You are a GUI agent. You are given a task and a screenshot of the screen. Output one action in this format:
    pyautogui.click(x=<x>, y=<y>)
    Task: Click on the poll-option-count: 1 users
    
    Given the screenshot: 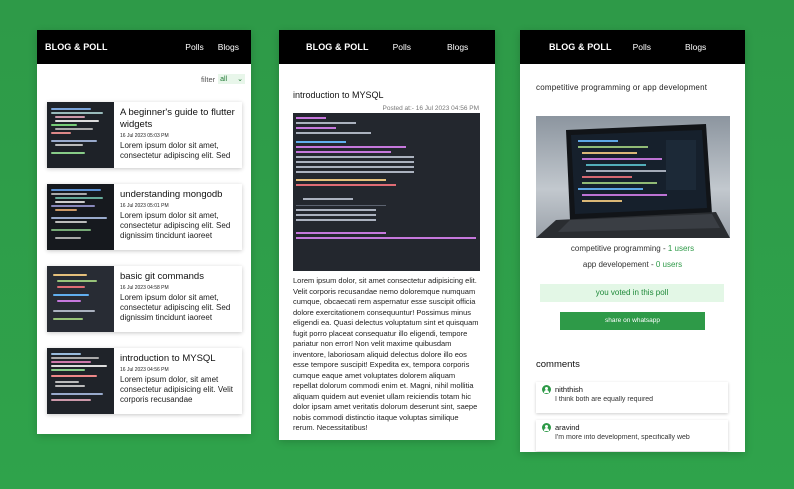 What is the action you would take?
    pyautogui.click(x=681, y=248)
    